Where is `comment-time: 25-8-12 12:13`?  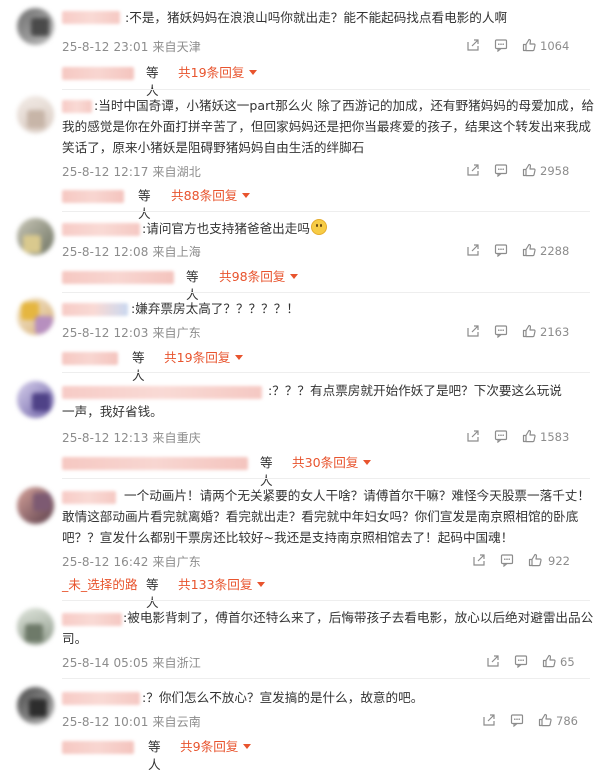 comment-time: 25-8-12 12:13 is located at coordinates (105, 438).